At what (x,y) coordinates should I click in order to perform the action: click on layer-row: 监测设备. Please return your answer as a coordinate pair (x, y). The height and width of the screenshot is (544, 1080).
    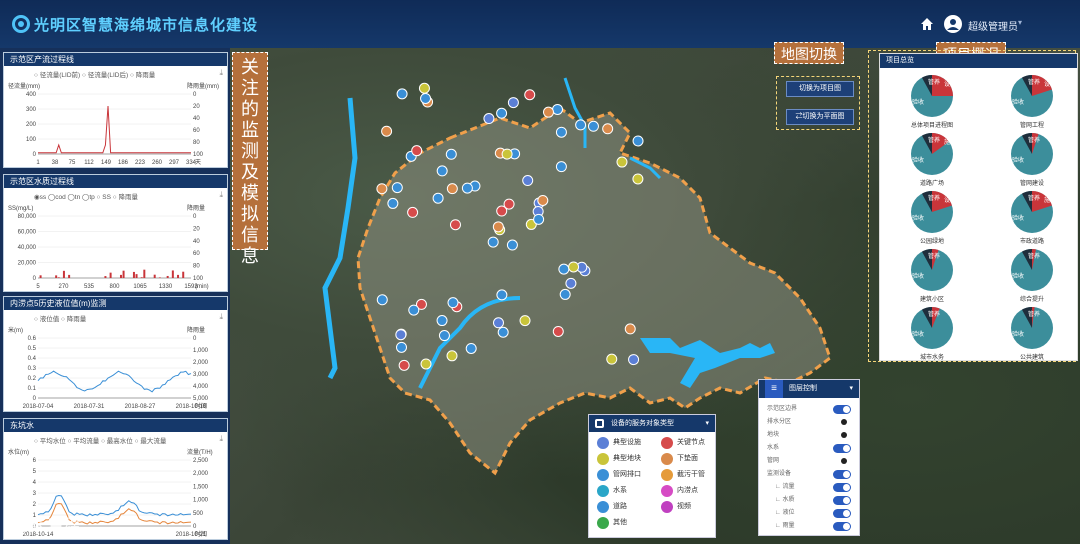
    Looking at the image, I should click on (812, 474).